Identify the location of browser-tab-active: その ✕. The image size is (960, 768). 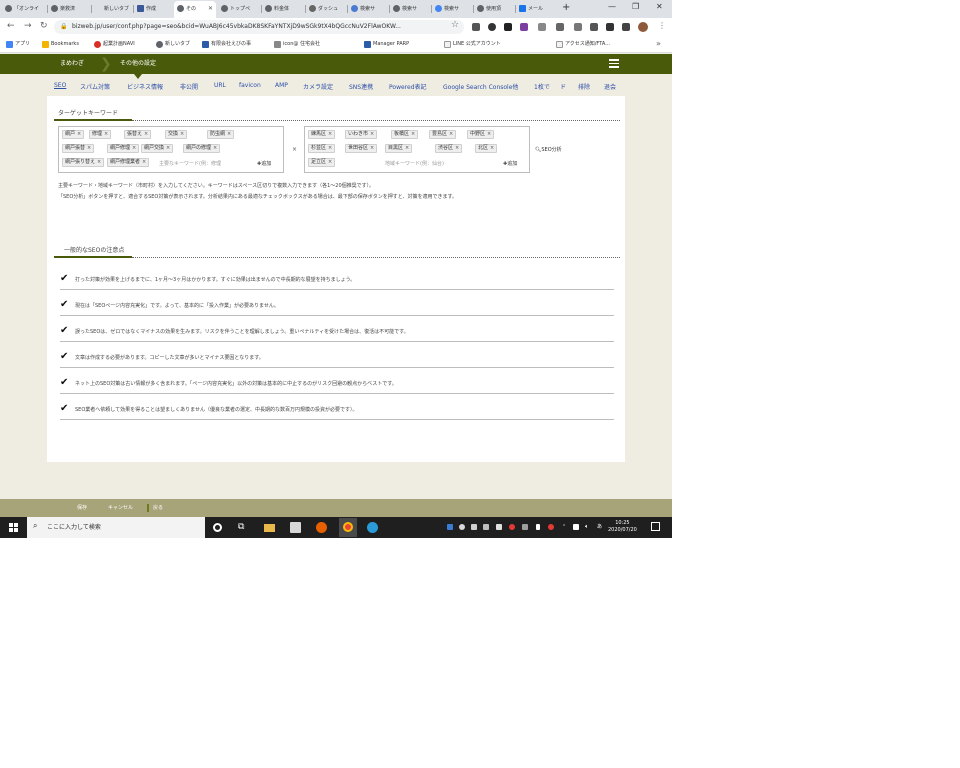
(195, 9).